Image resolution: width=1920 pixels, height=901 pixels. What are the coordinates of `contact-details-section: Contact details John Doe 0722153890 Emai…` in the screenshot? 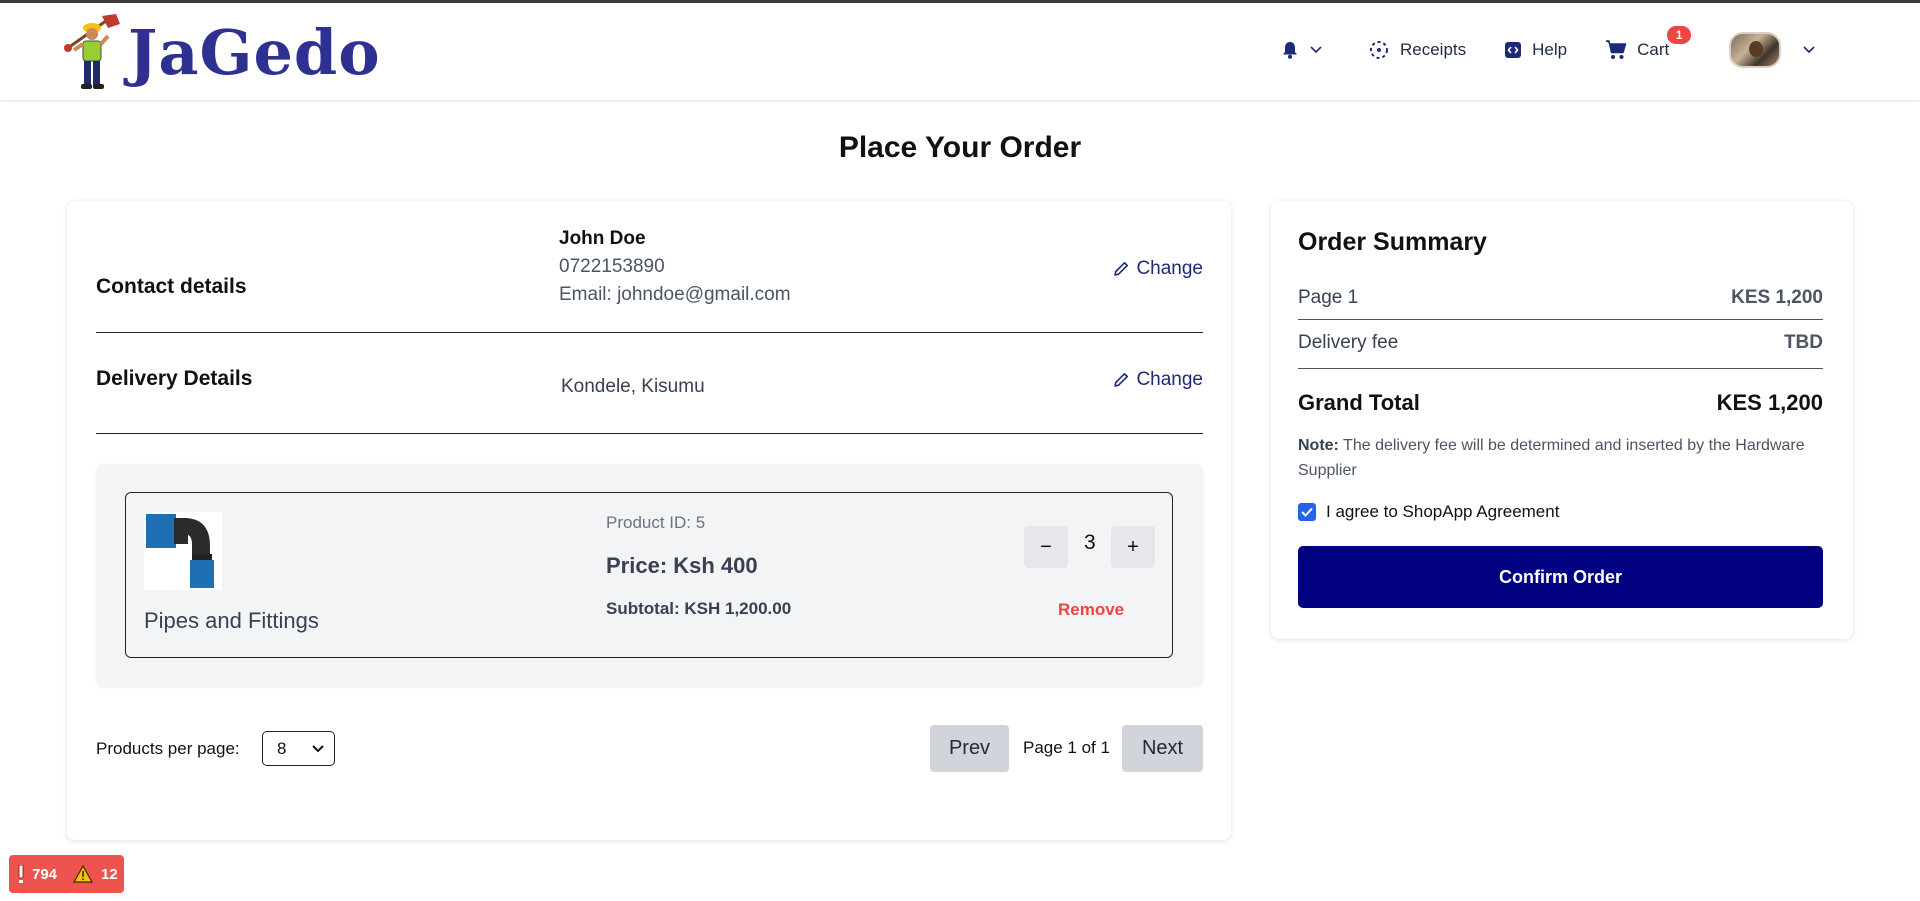 It's located at (649, 279).